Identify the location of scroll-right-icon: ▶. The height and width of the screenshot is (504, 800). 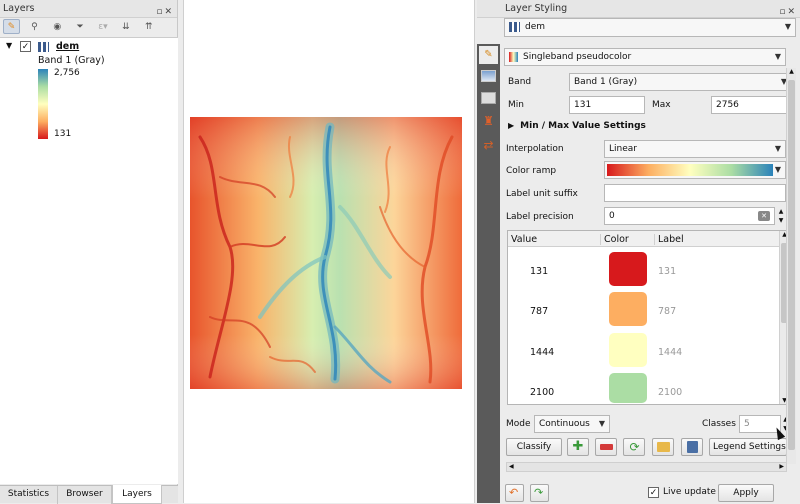
(781, 466).